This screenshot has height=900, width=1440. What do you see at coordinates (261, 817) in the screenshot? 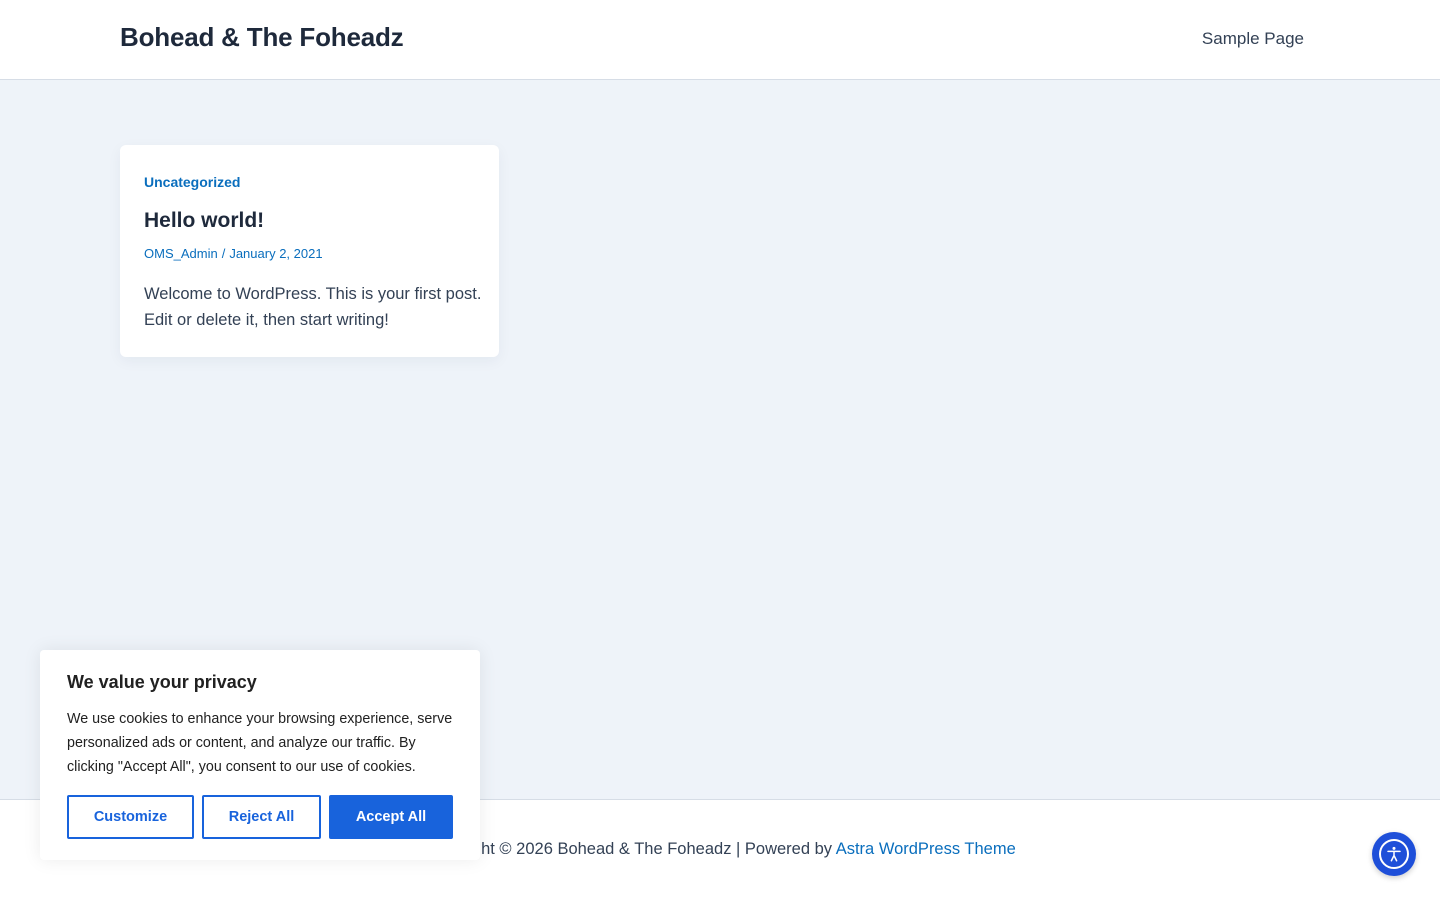
I see `reject-all-button: Reject All` at bounding box center [261, 817].